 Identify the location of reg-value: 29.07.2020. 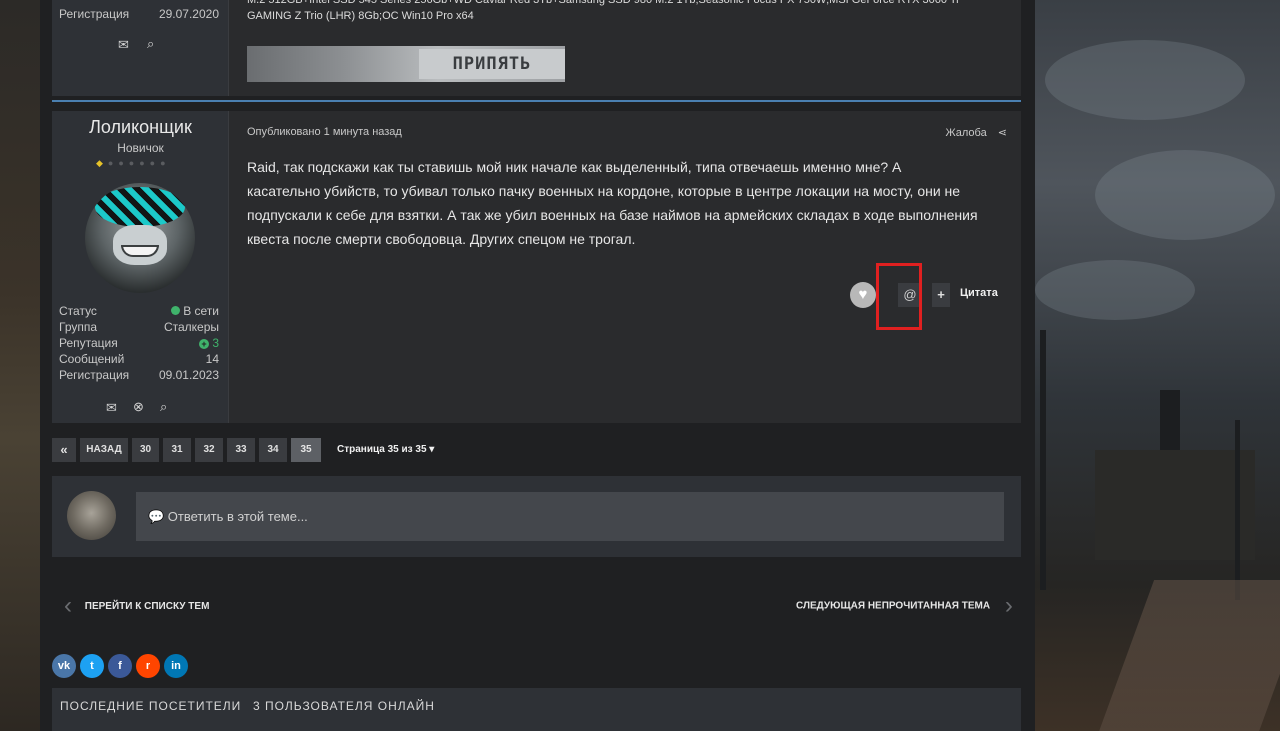
(188, 14).